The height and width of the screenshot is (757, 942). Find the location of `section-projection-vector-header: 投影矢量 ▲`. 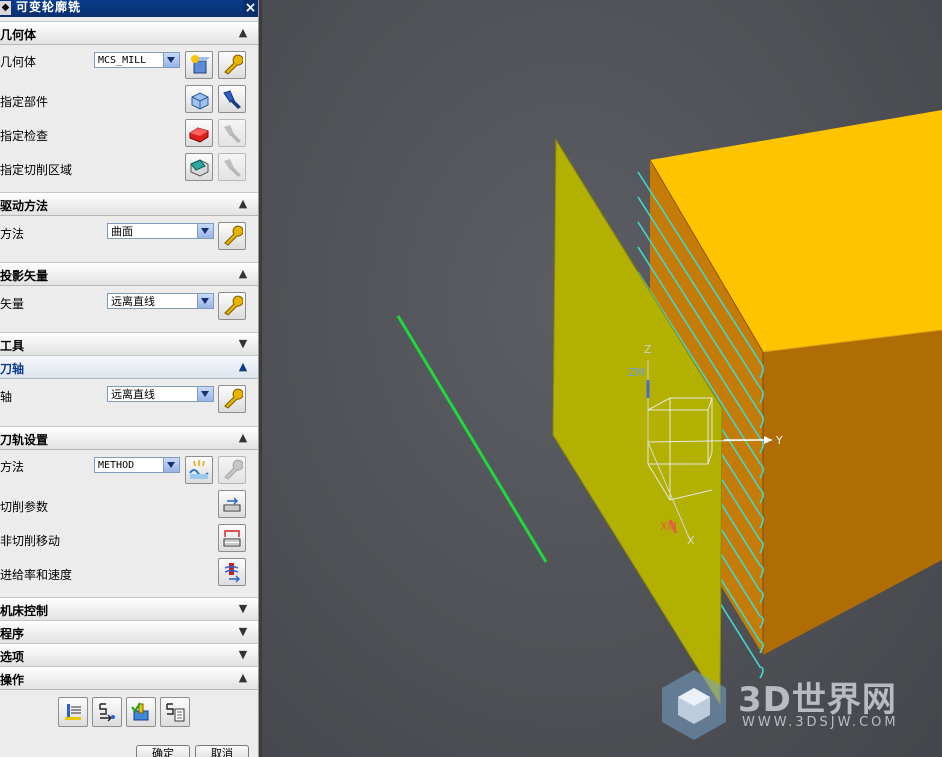

section-projection-vector-header: 投影矢量 ▲ is located at coordinates (129, 274).